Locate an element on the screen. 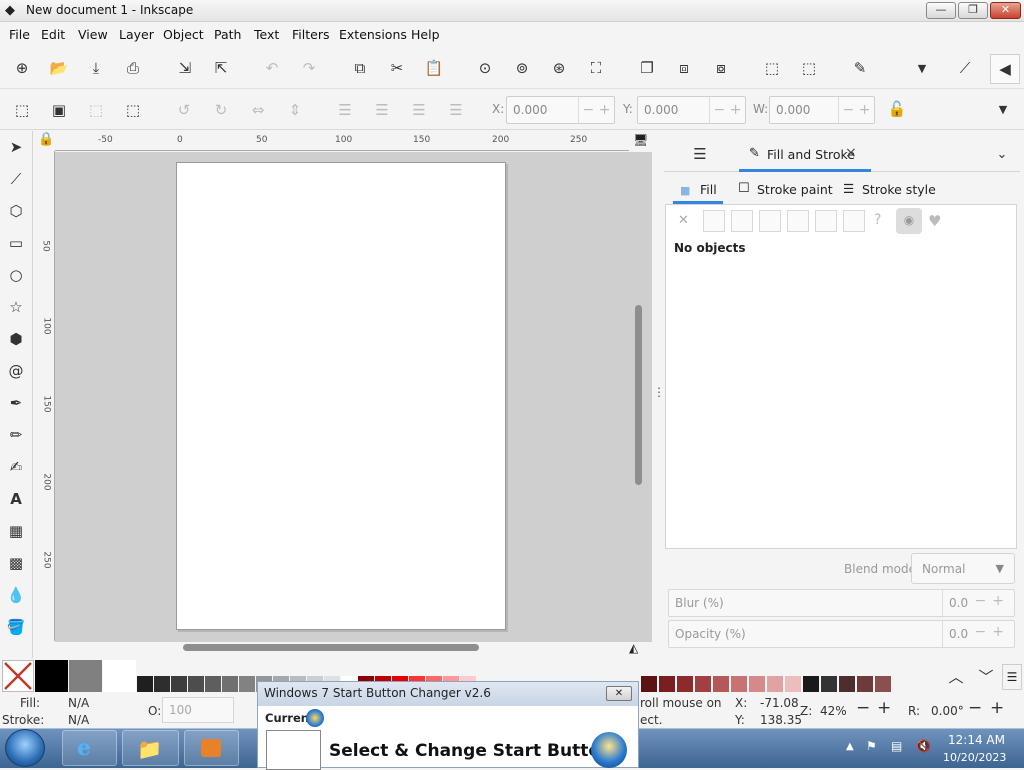 The image size is (1024, 770). toolbar-overflow-icon: ▼ is located at coordinates (922, 68).